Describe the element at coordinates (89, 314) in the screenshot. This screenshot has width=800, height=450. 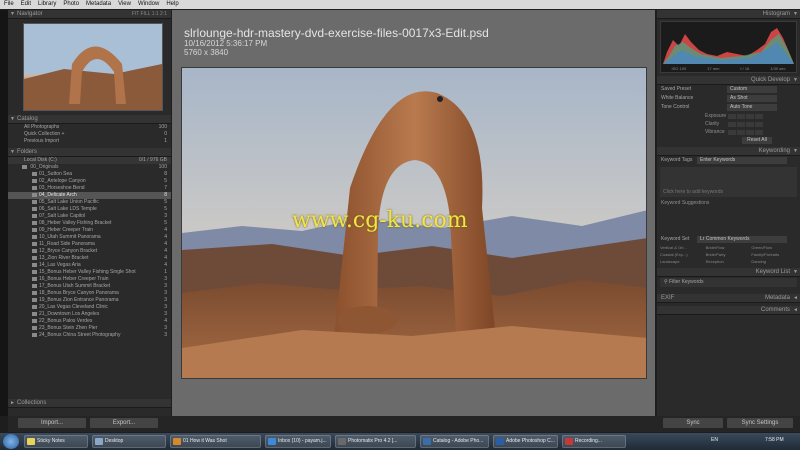
I see `folder-row: 21_Downtown Los Angeles 3` at that location.